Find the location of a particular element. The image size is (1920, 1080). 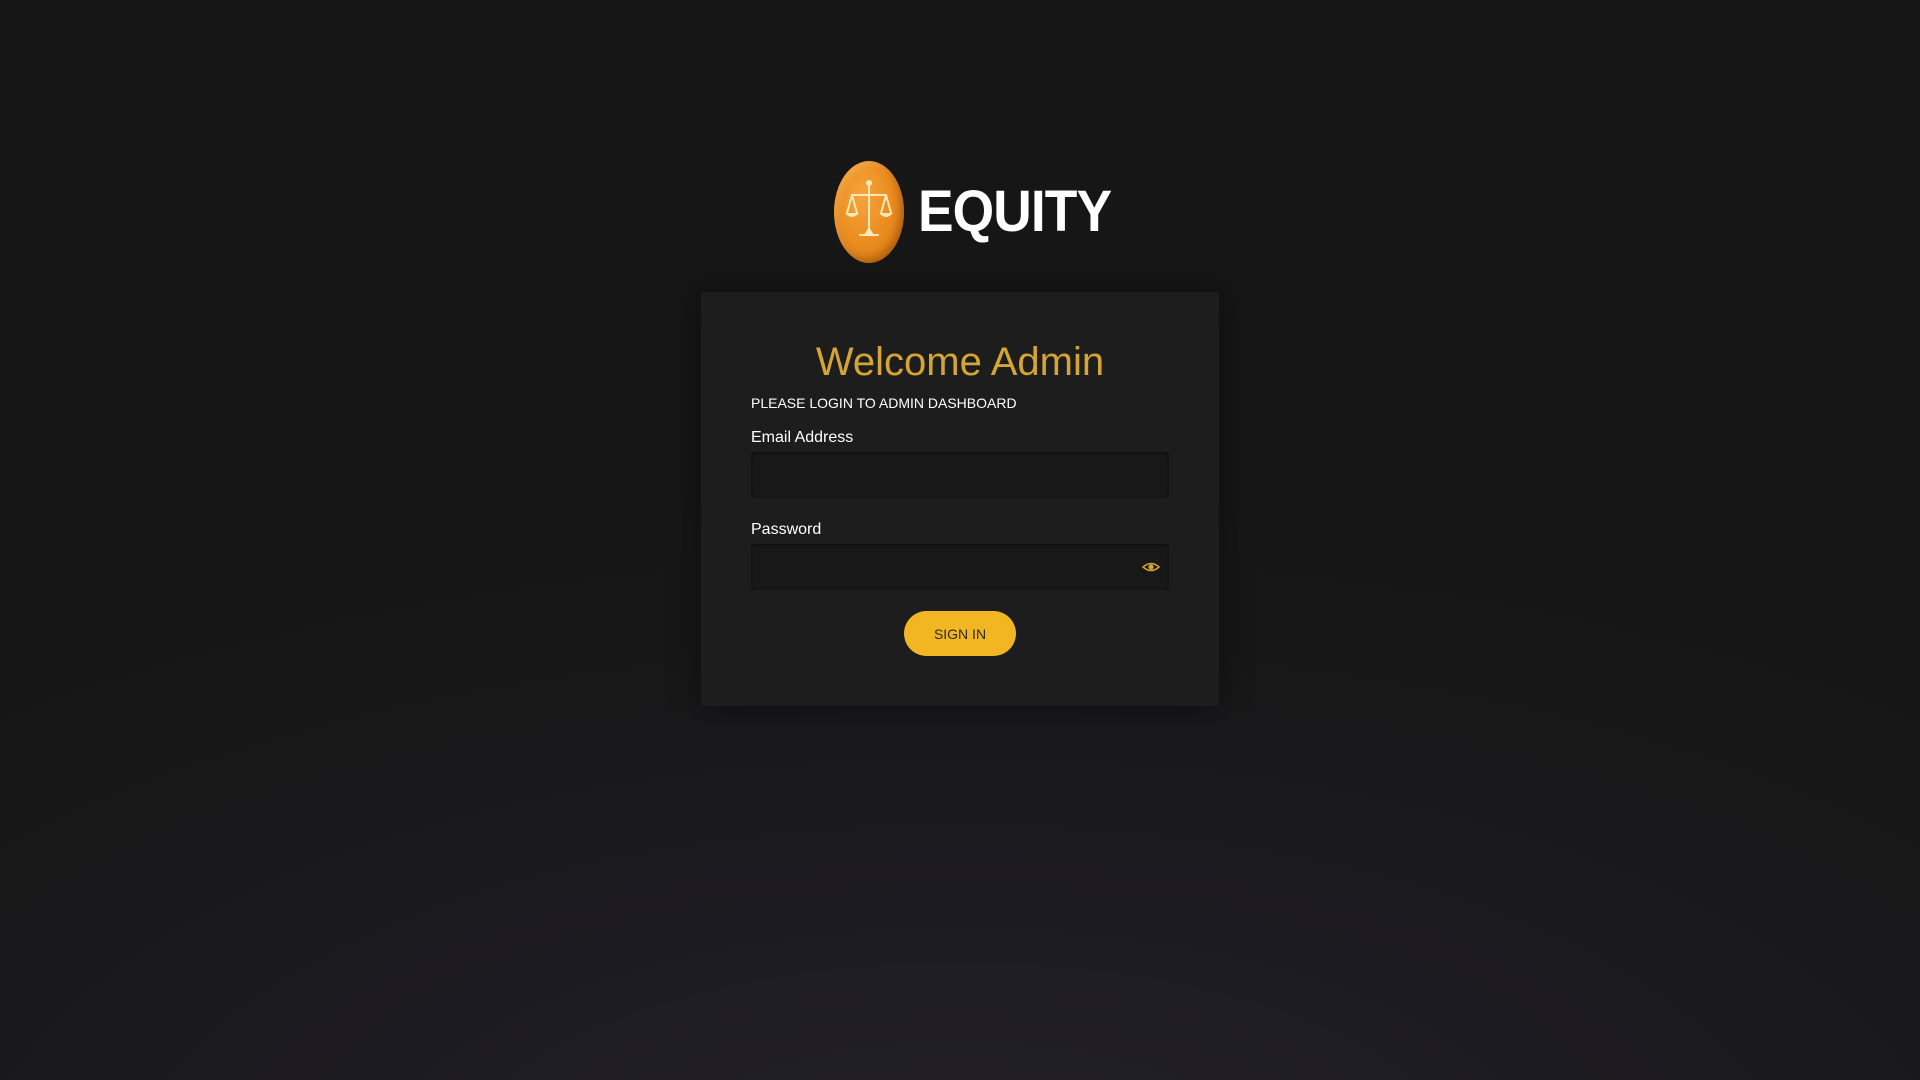

brand-wordmark: EQUITY is located at coordinates (1015, 211).